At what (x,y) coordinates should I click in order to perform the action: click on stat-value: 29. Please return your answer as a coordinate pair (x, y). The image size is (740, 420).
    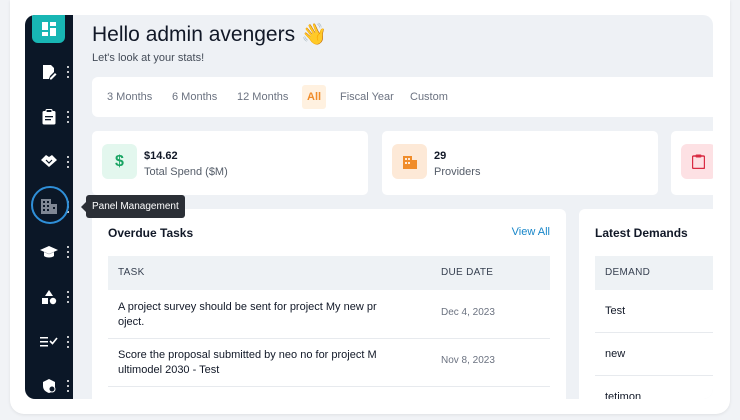
    Looking at the image, I should click on (440, 156).